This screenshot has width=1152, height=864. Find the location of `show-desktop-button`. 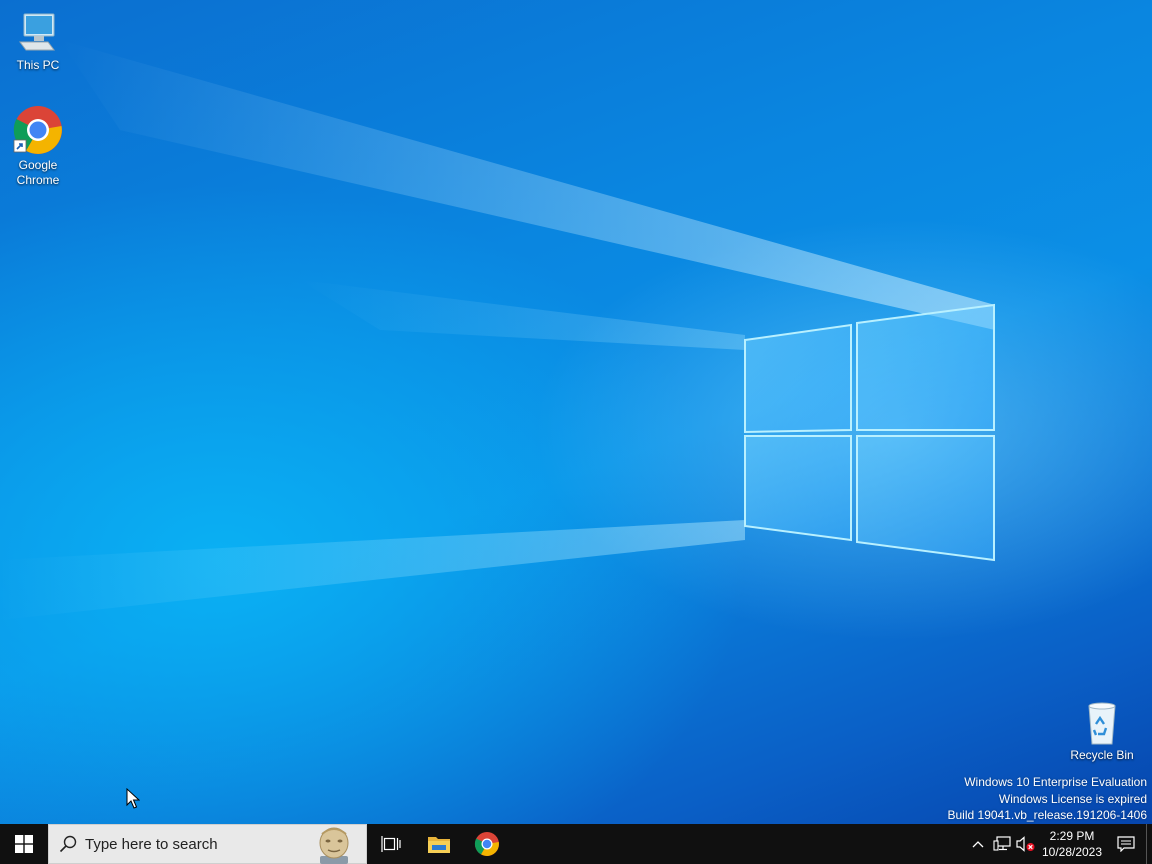

show-desktop-button is located at coordinates (1149, 844).